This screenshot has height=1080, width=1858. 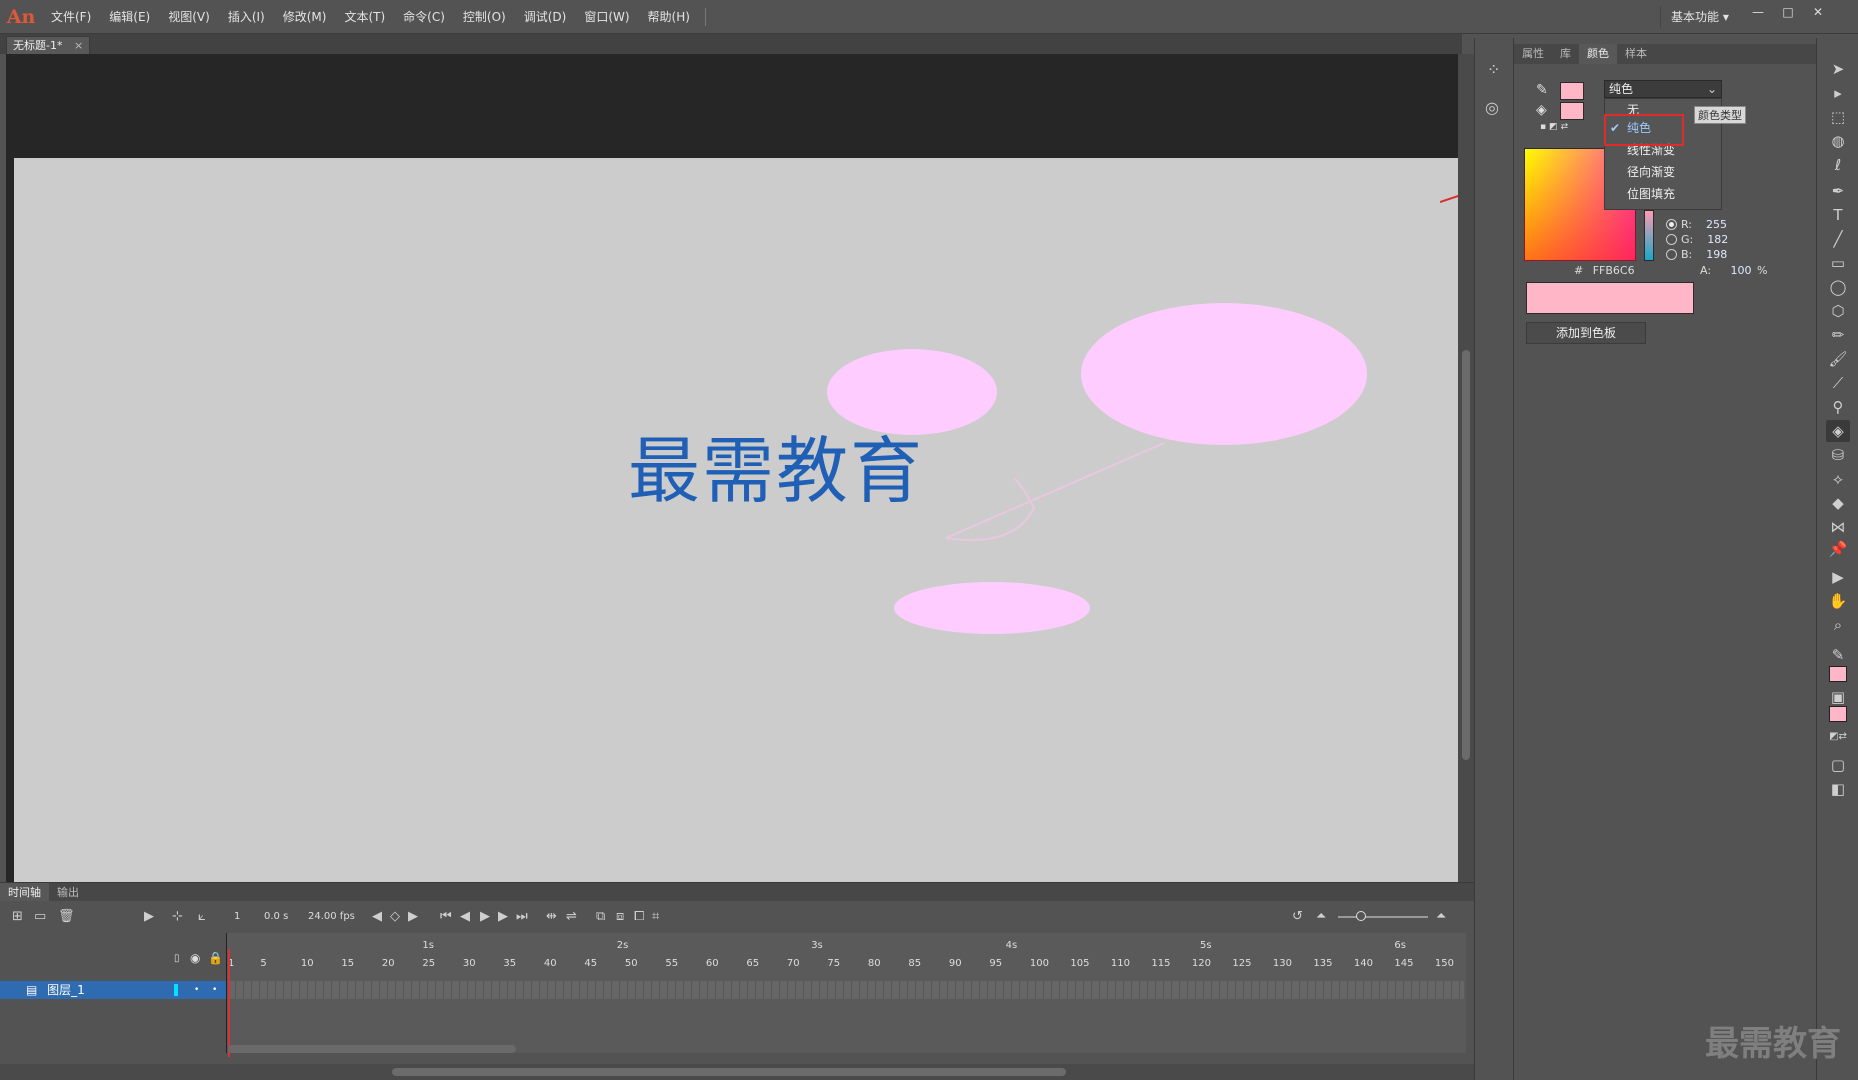 I want to click on tab-swatches: 样本, so click(x=1636, y=54).